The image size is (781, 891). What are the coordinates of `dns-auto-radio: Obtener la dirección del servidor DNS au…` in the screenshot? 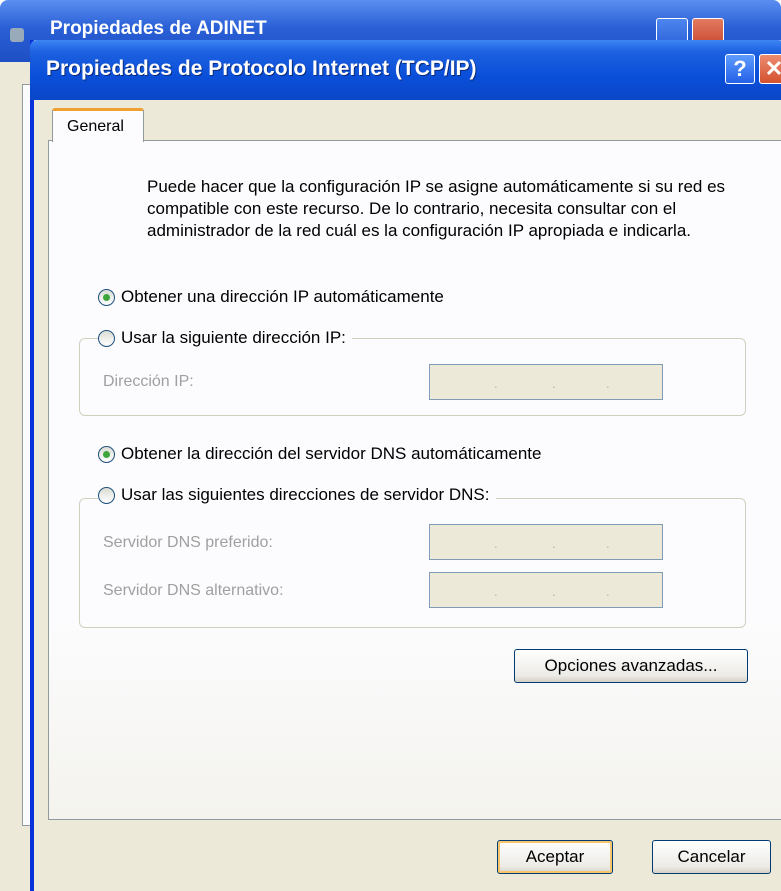 It's located at (323, 454).